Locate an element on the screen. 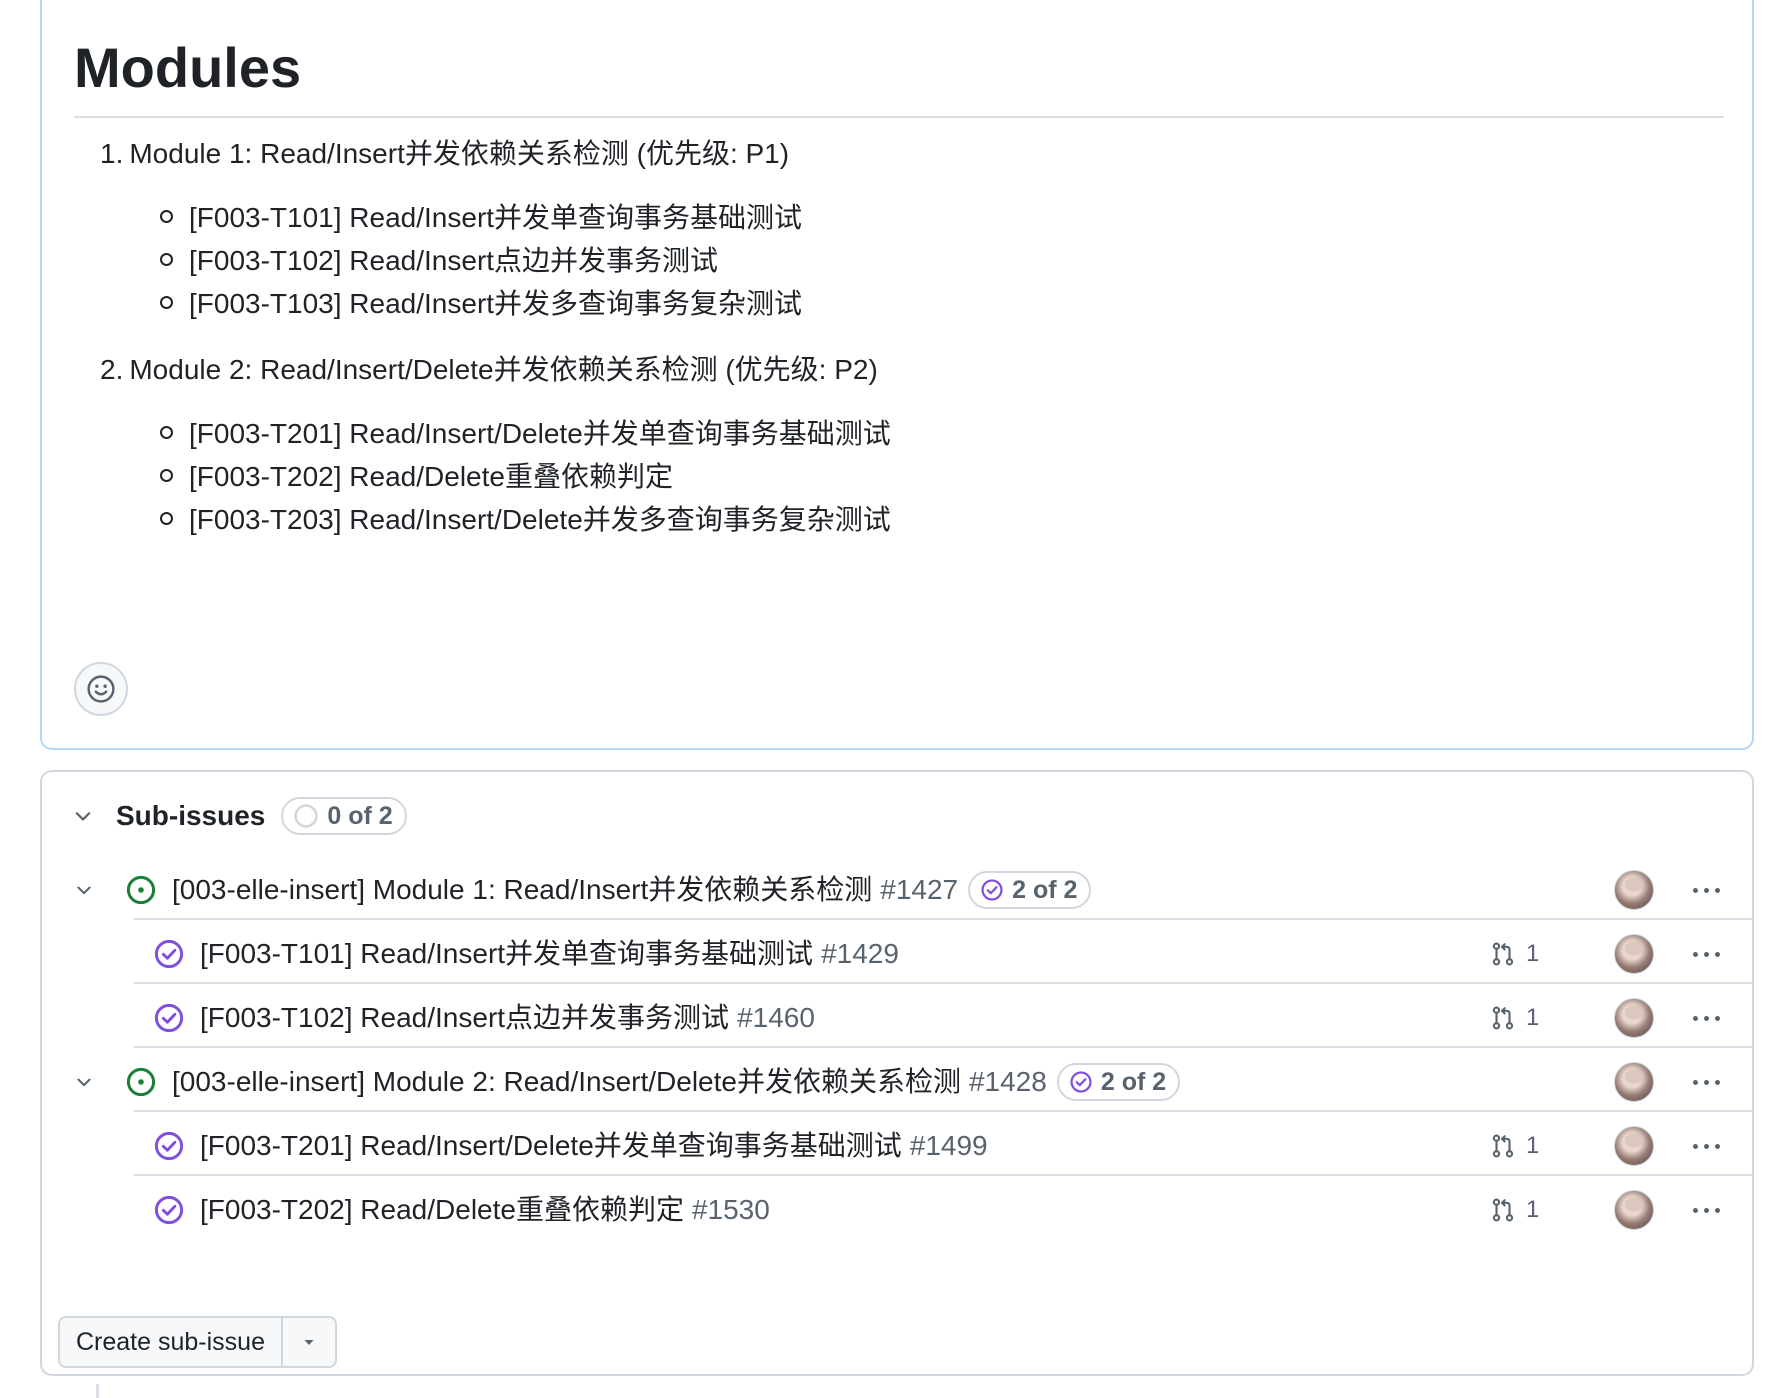 The height and width of the screenshot is (1398, 1786). issue-title-link: [F003-T102] Read/Insert点边并发事务测试 #1460 is located at coordinates (507, 1018).